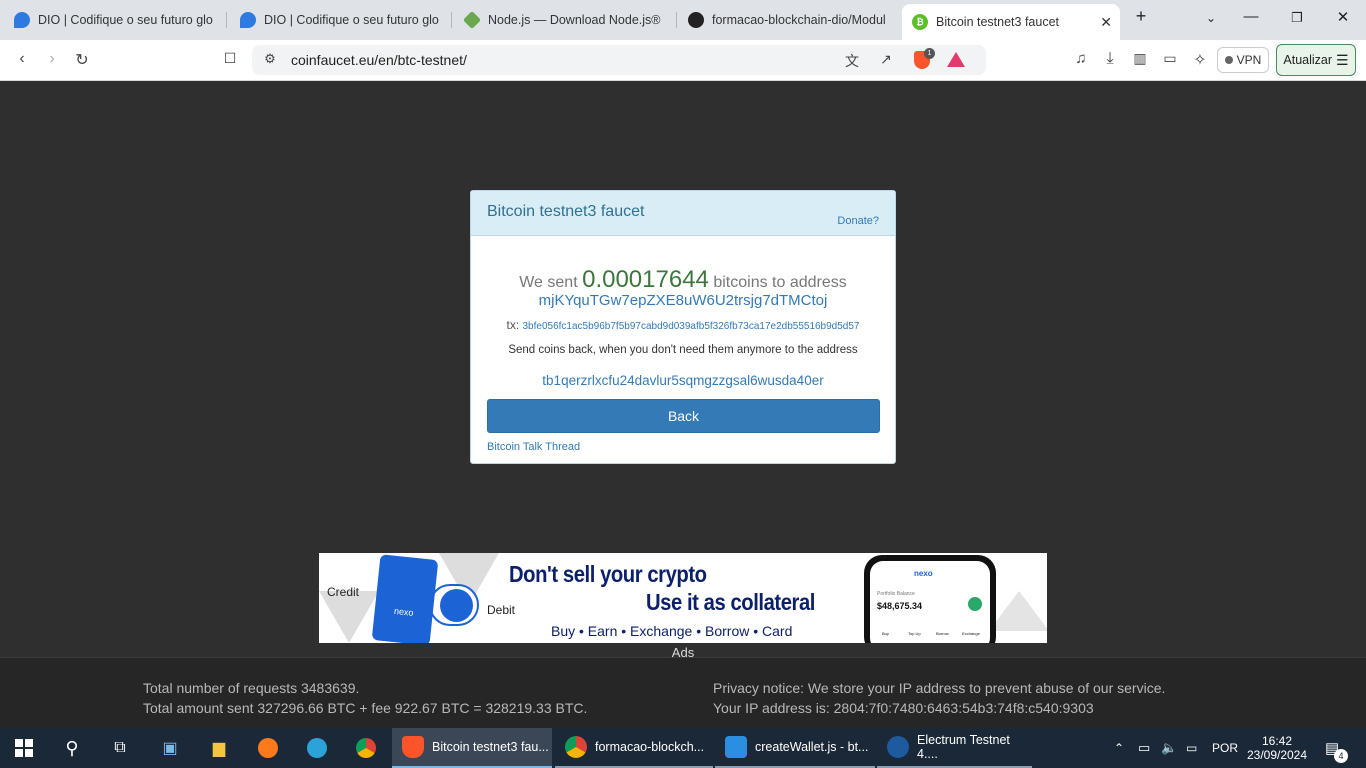 Image resolution: width=1366 pixels, height=768 pixels. I want to click on ad-phone-action: Top Up, so click(914, 633).